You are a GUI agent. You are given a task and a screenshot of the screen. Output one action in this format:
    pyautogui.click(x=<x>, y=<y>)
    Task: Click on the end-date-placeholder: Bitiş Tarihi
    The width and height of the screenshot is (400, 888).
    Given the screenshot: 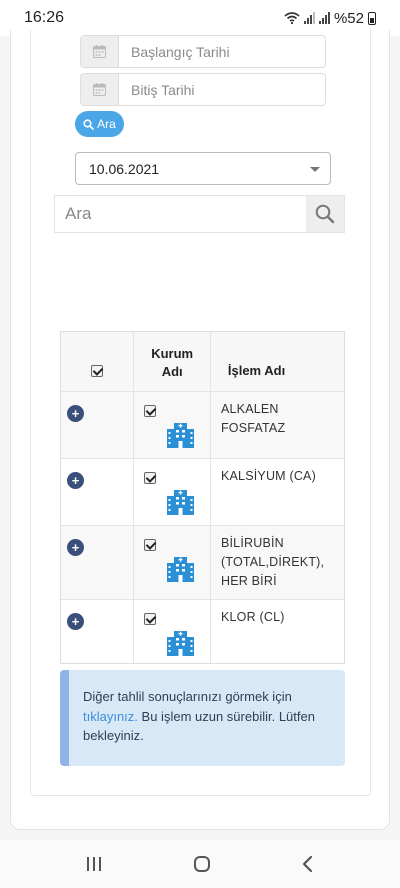 What is the action you would take?
    pyautogui.click(x=163, y=89)
    